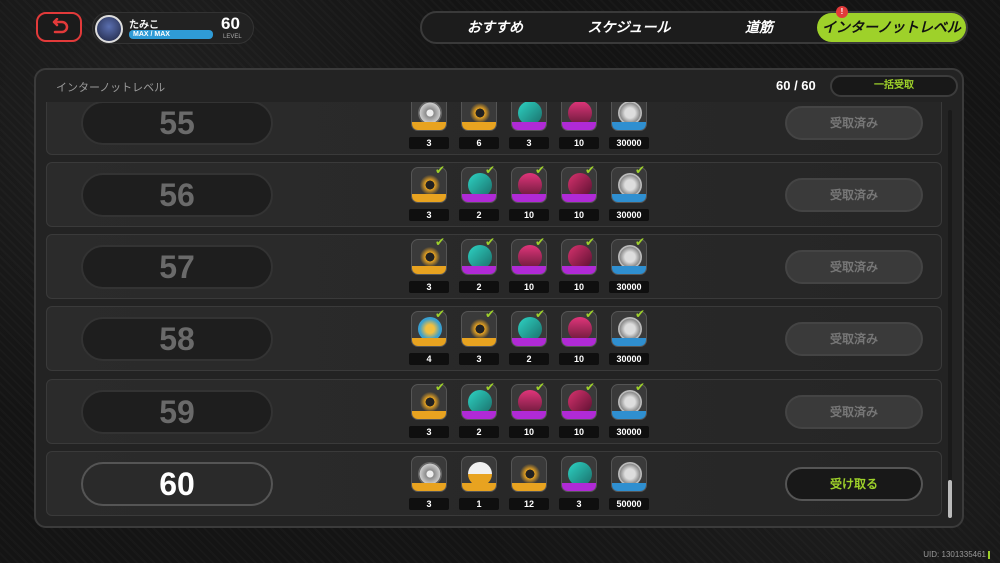 The height and width of the screenshot is (563, 1000). What do you see at coordinates (950, 499) in the screenshot?
I see `scroll-thumb` at bounding box center [950, 499].